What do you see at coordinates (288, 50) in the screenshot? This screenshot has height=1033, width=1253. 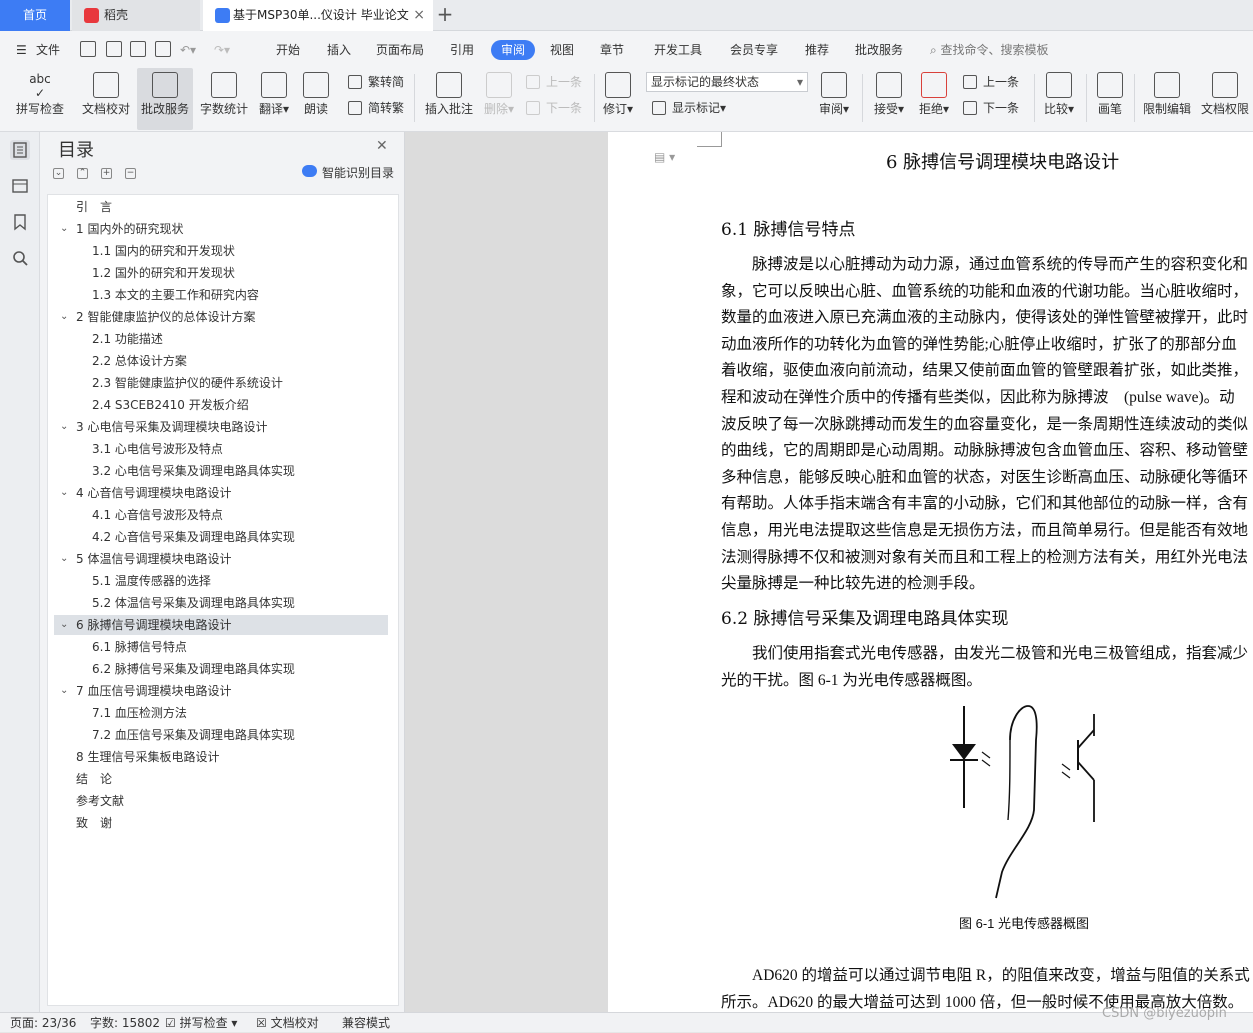 I see `menu-start: 开始` at bounding box center [288, 50].